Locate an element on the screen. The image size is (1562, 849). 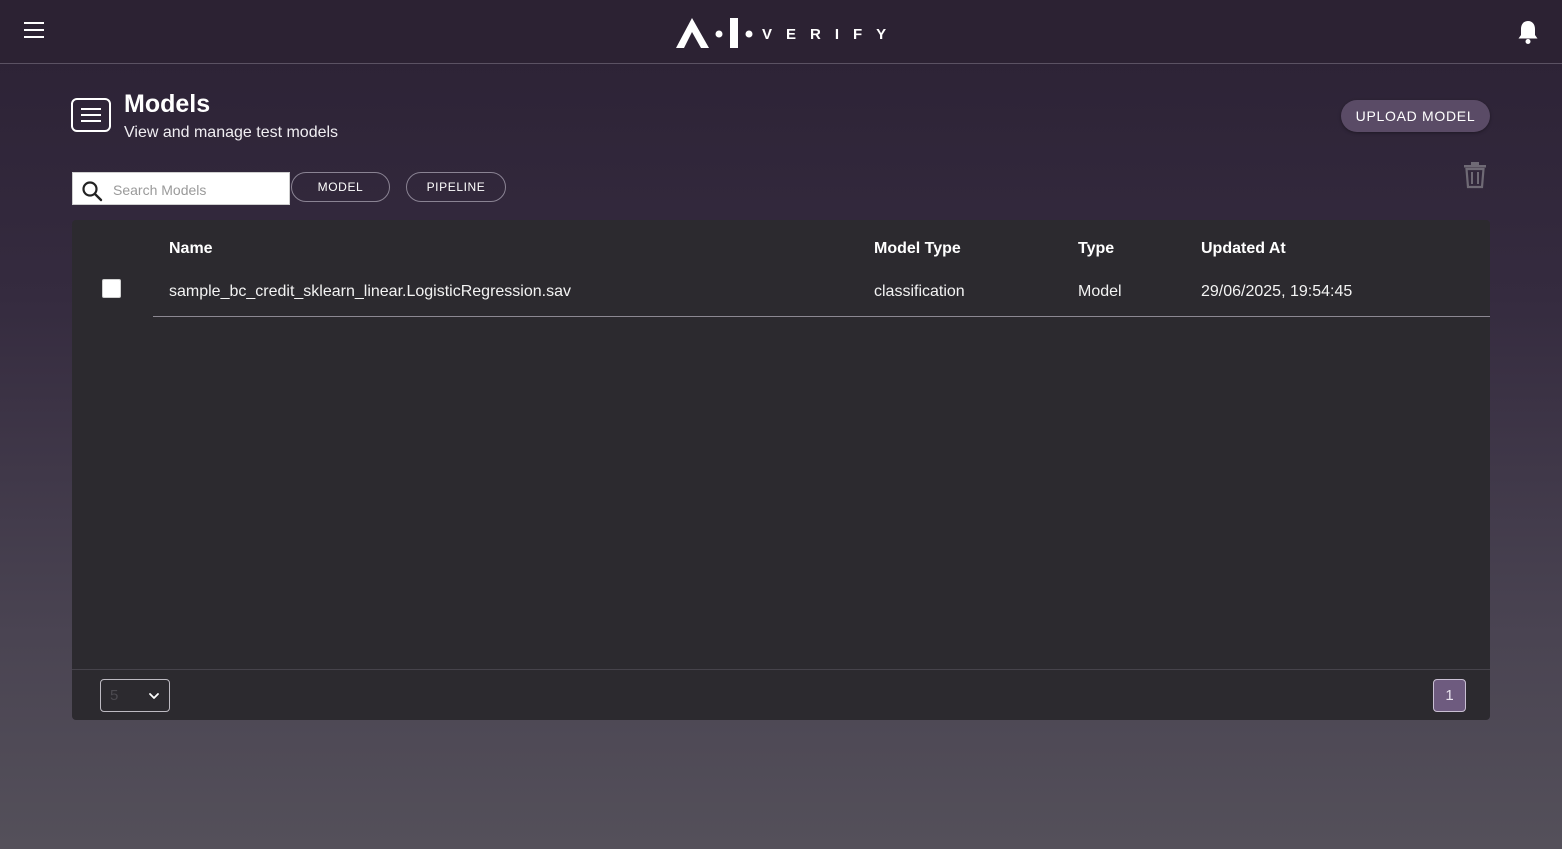
row-checkbox is located at coordinates (111, 288).